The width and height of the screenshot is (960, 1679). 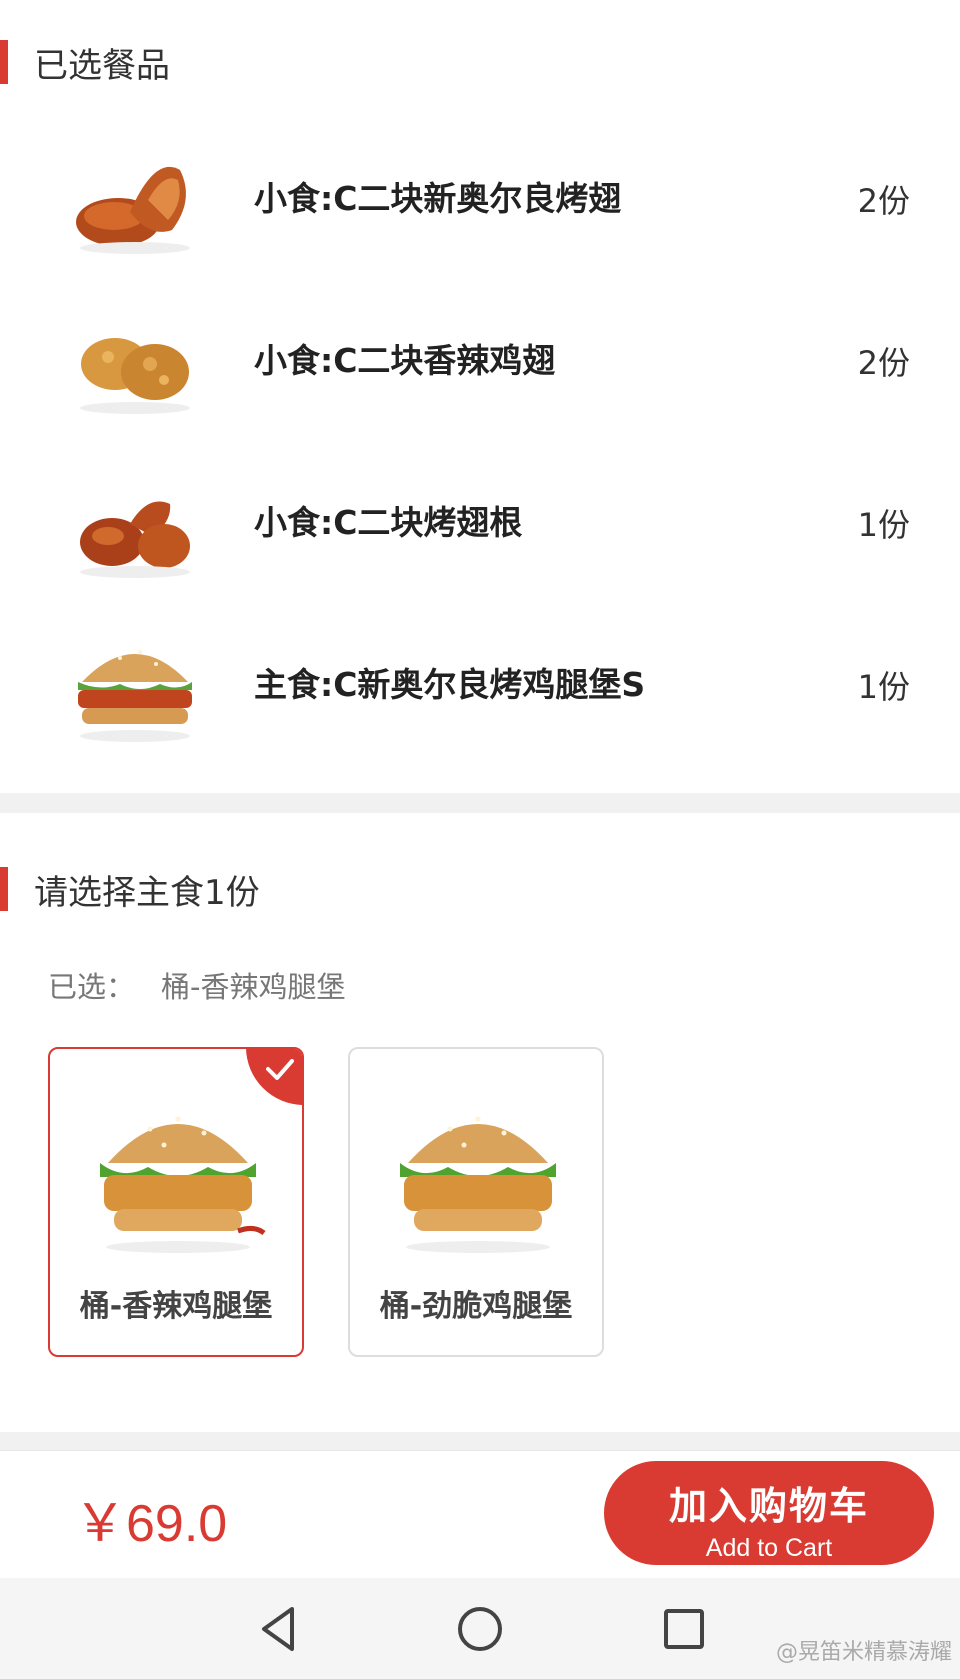 What do you see at coordinates (135, 539) in the screenshot?
I see `drumettes-icon` at bounding box center [135, 539].